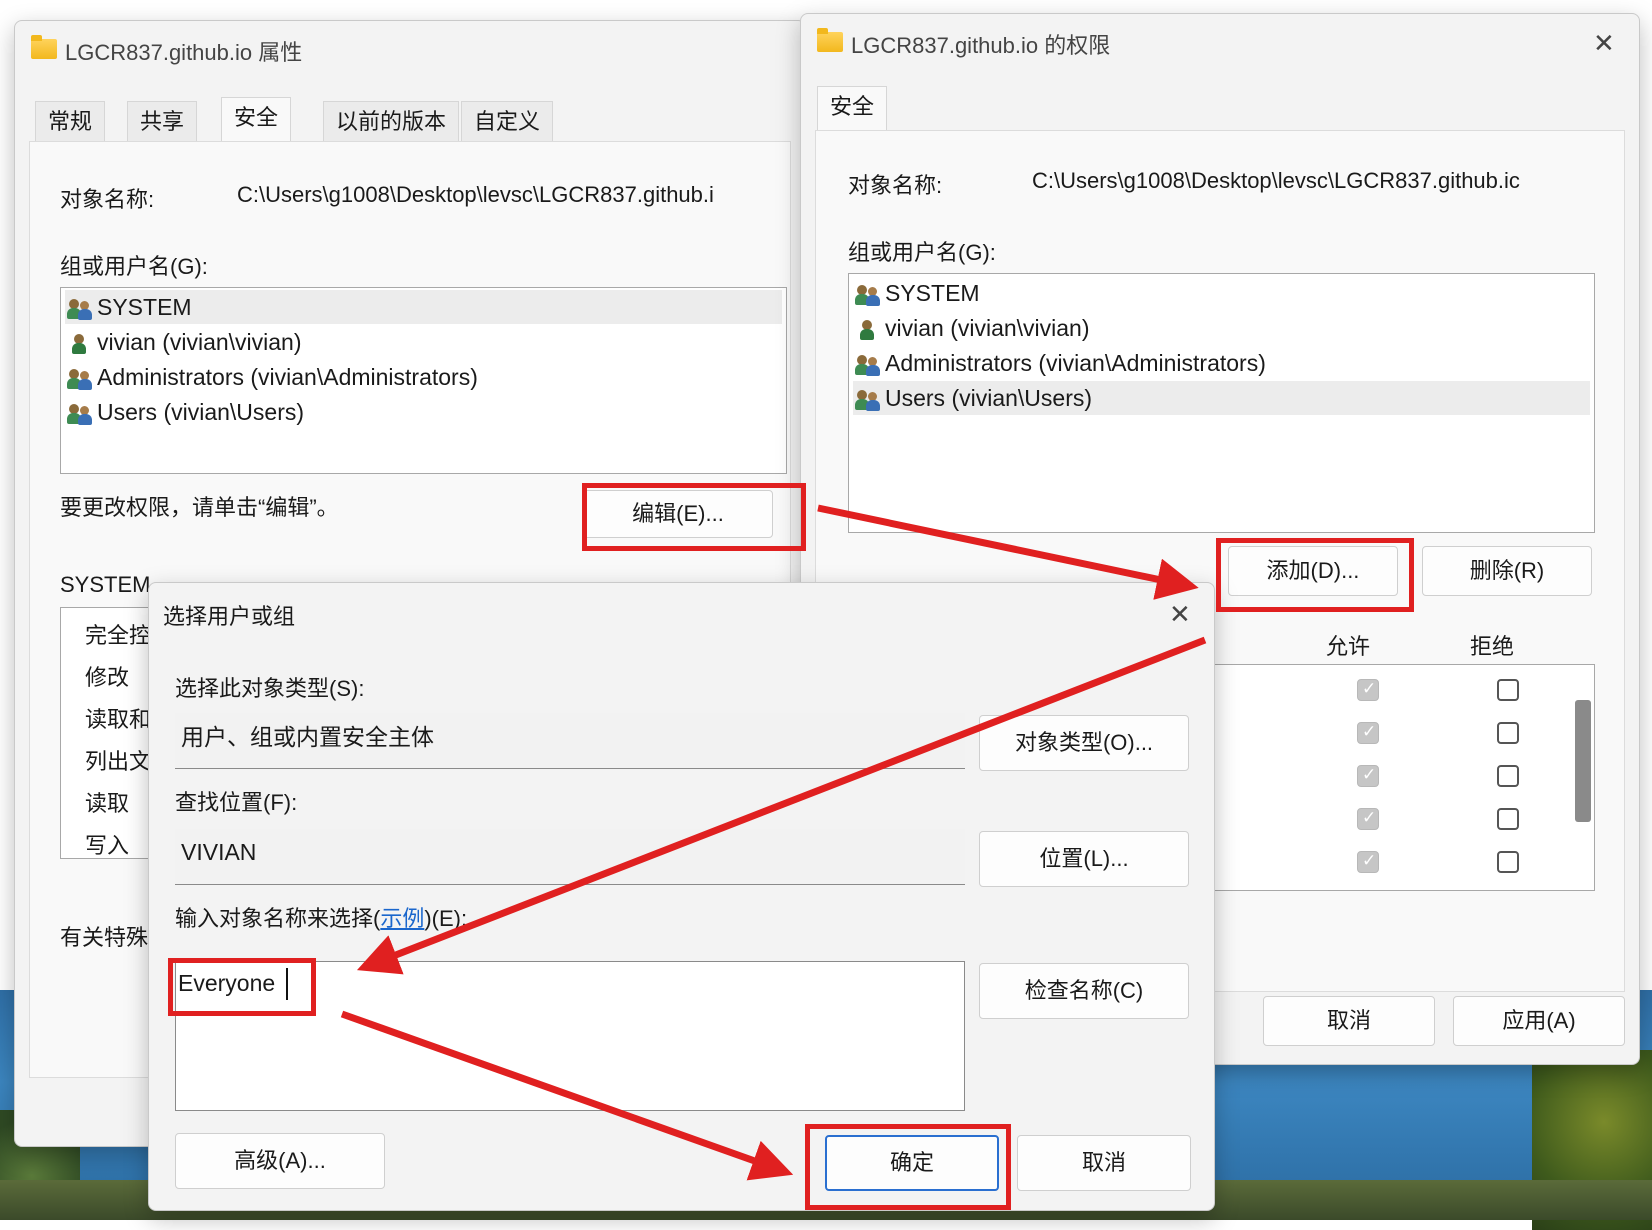 Image resolution: width=1652 pixels, height=1230 pixels. I want to click on perm-item: 读取, so click(107, 803).